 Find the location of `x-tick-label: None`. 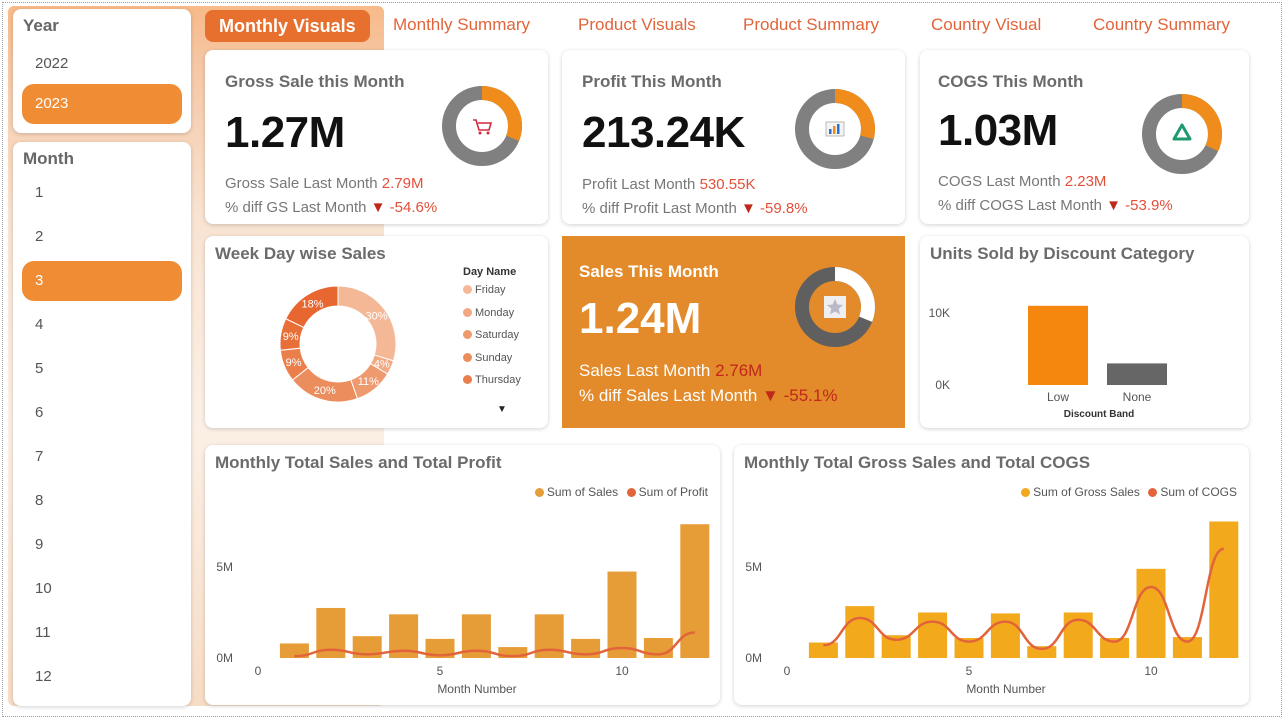

x-tick-label: None is located at coordinates (1137, 397).